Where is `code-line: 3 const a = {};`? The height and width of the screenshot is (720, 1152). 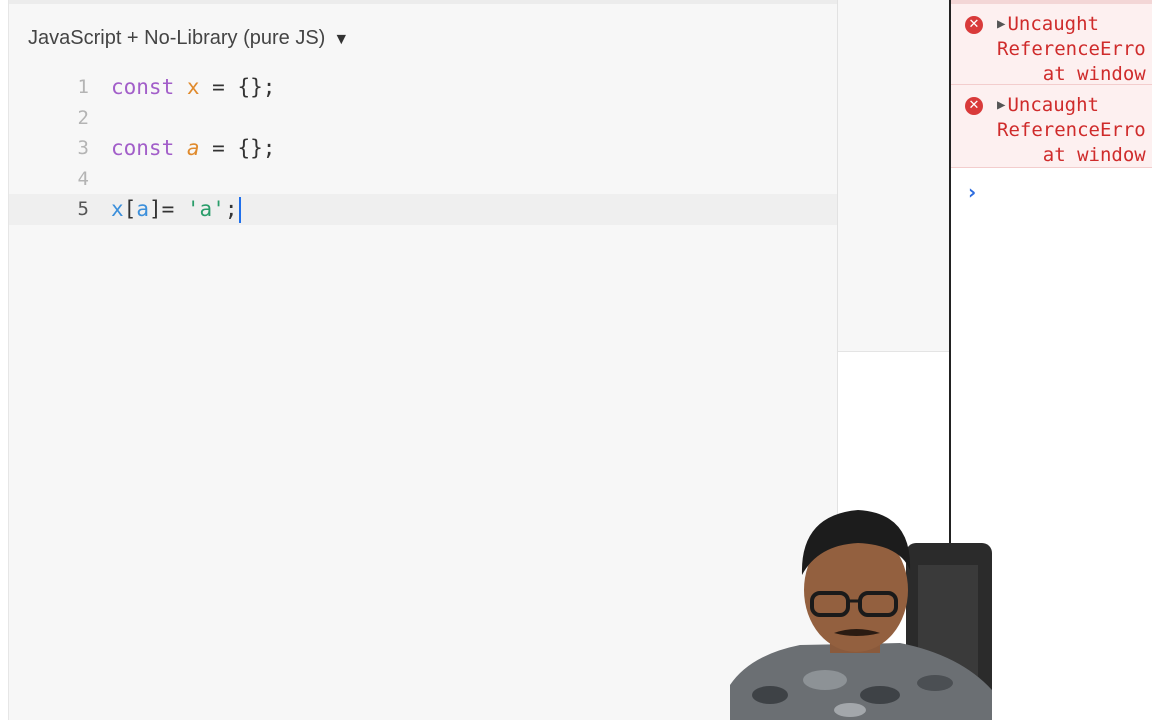
code-line: 3 const a = {}; is located at coordinates (423, 148).